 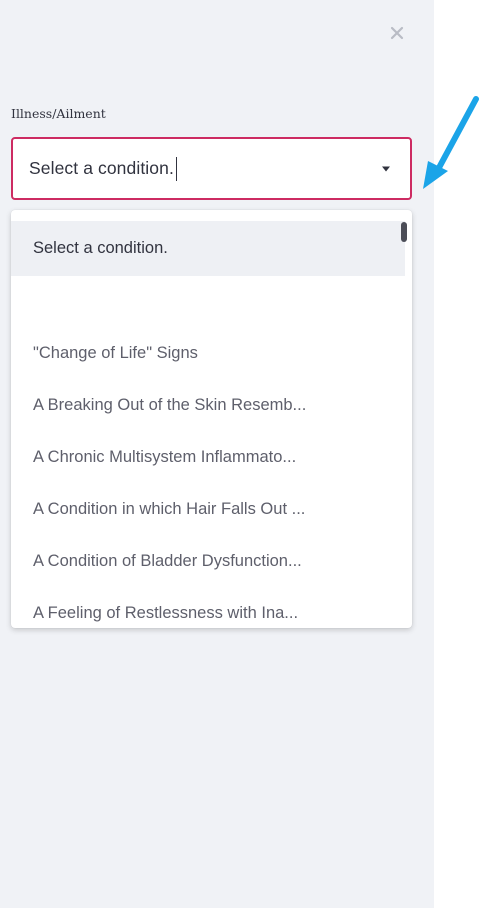 I want to click on close-icon, so click(x=397, y=33).